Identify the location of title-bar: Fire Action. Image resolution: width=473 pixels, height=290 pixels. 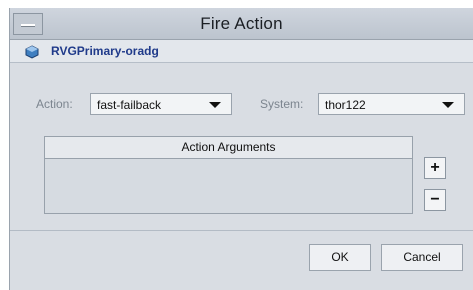
(241, 24).